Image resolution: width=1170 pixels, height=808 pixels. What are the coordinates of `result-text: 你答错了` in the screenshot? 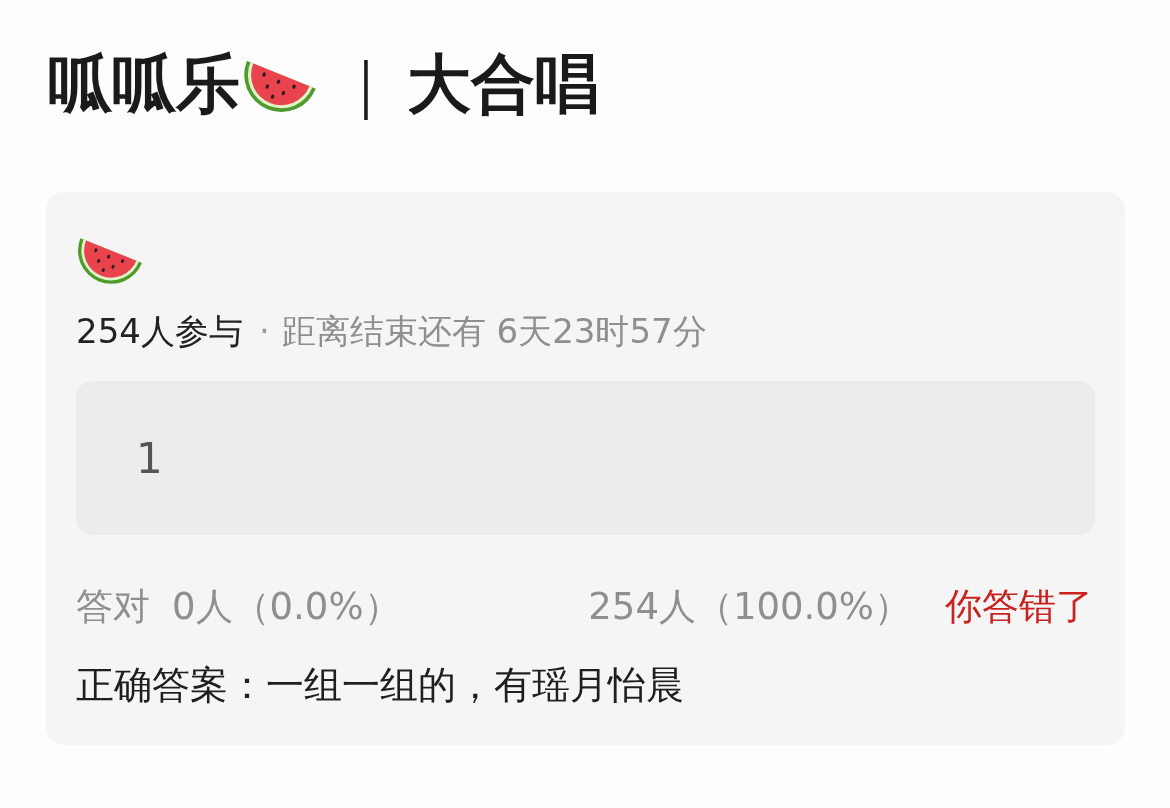 It's located at (1019, 607).